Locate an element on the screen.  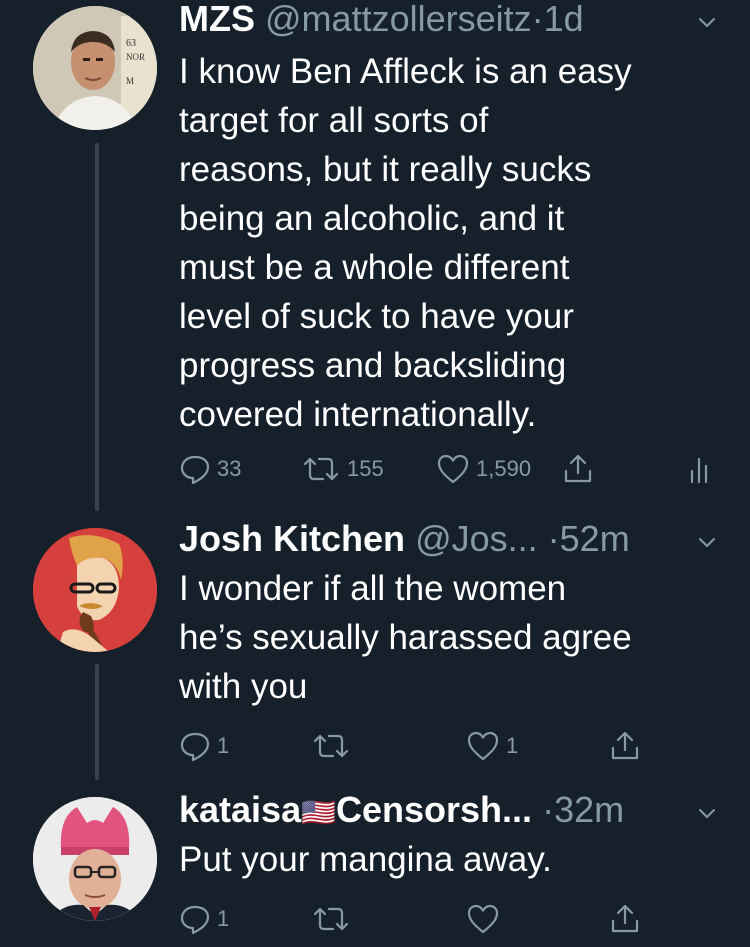
analytics-icon is located at coordinates (699, 470).